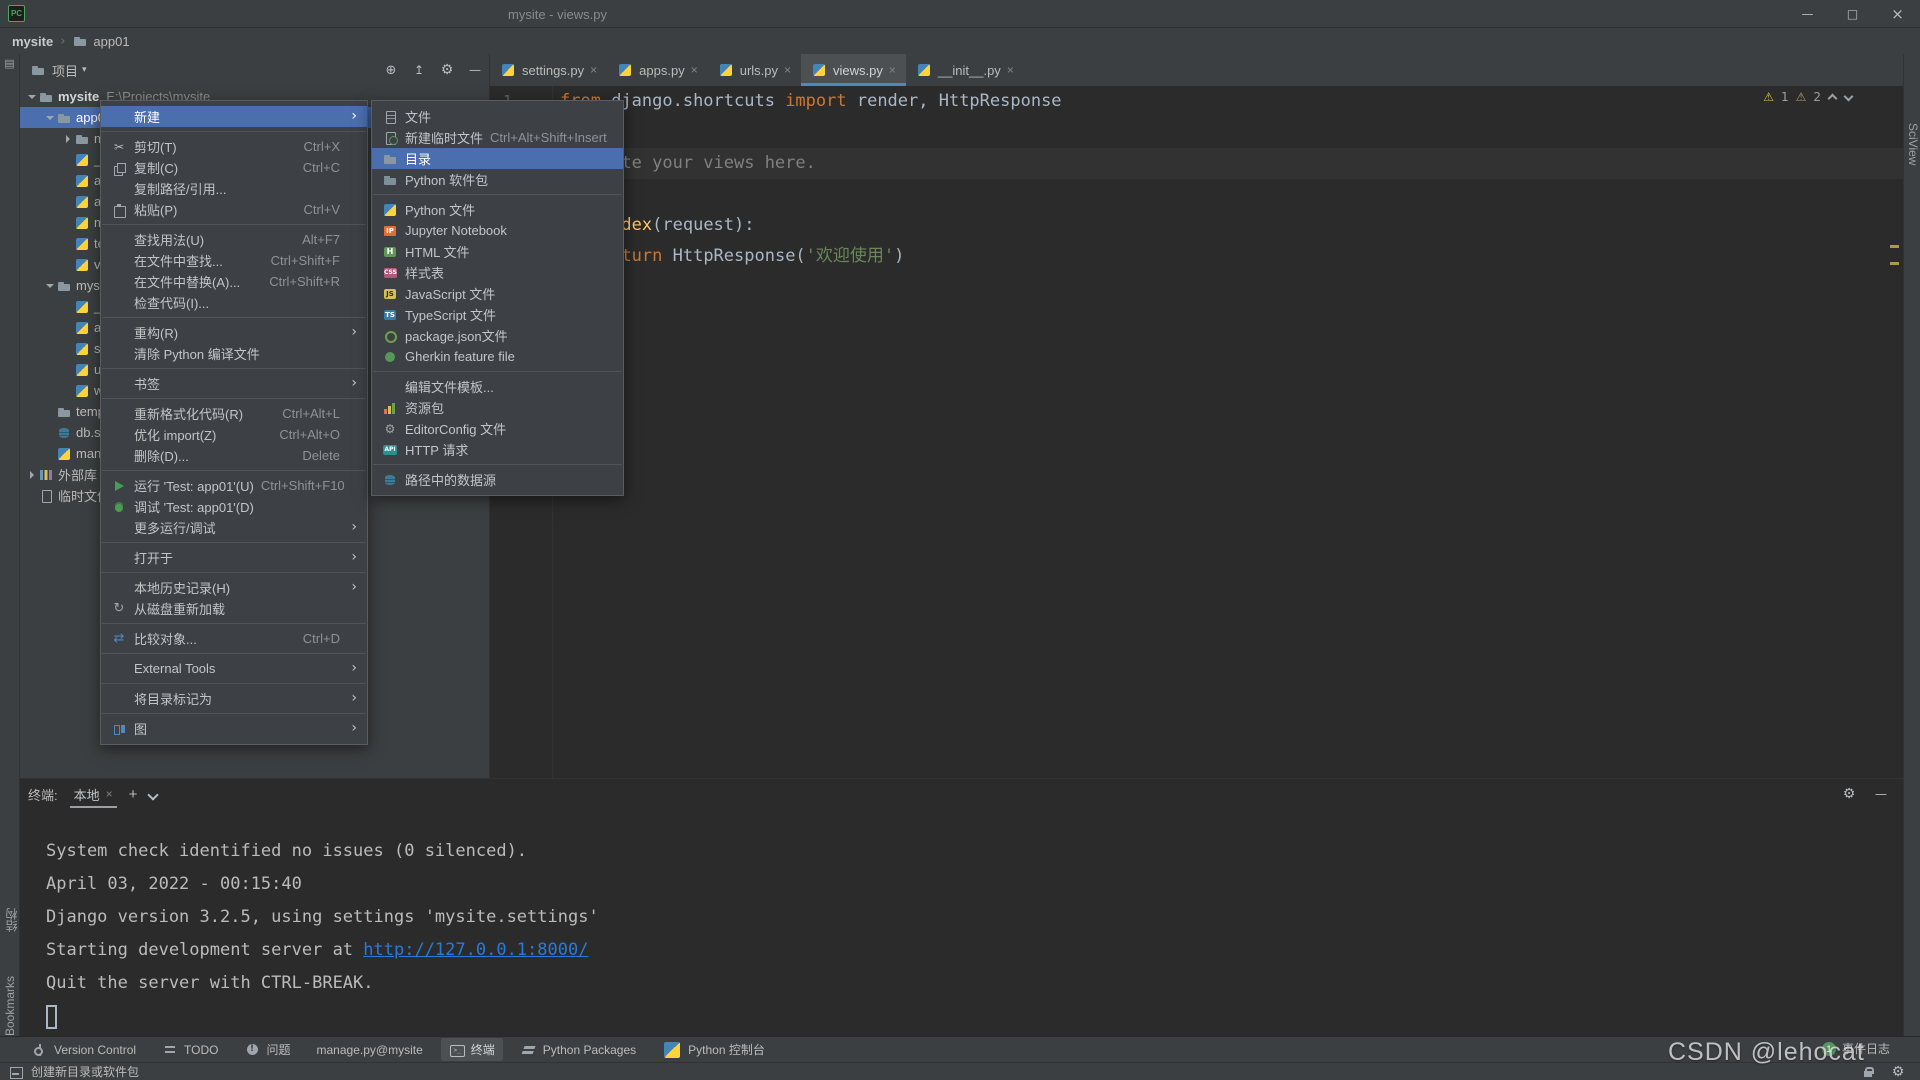  Describe the element at coordinates (234, 281) in the screenshot. I see `context-menu-item: 在文件中替换(A)... Ctrl+Shift+R` at that location.